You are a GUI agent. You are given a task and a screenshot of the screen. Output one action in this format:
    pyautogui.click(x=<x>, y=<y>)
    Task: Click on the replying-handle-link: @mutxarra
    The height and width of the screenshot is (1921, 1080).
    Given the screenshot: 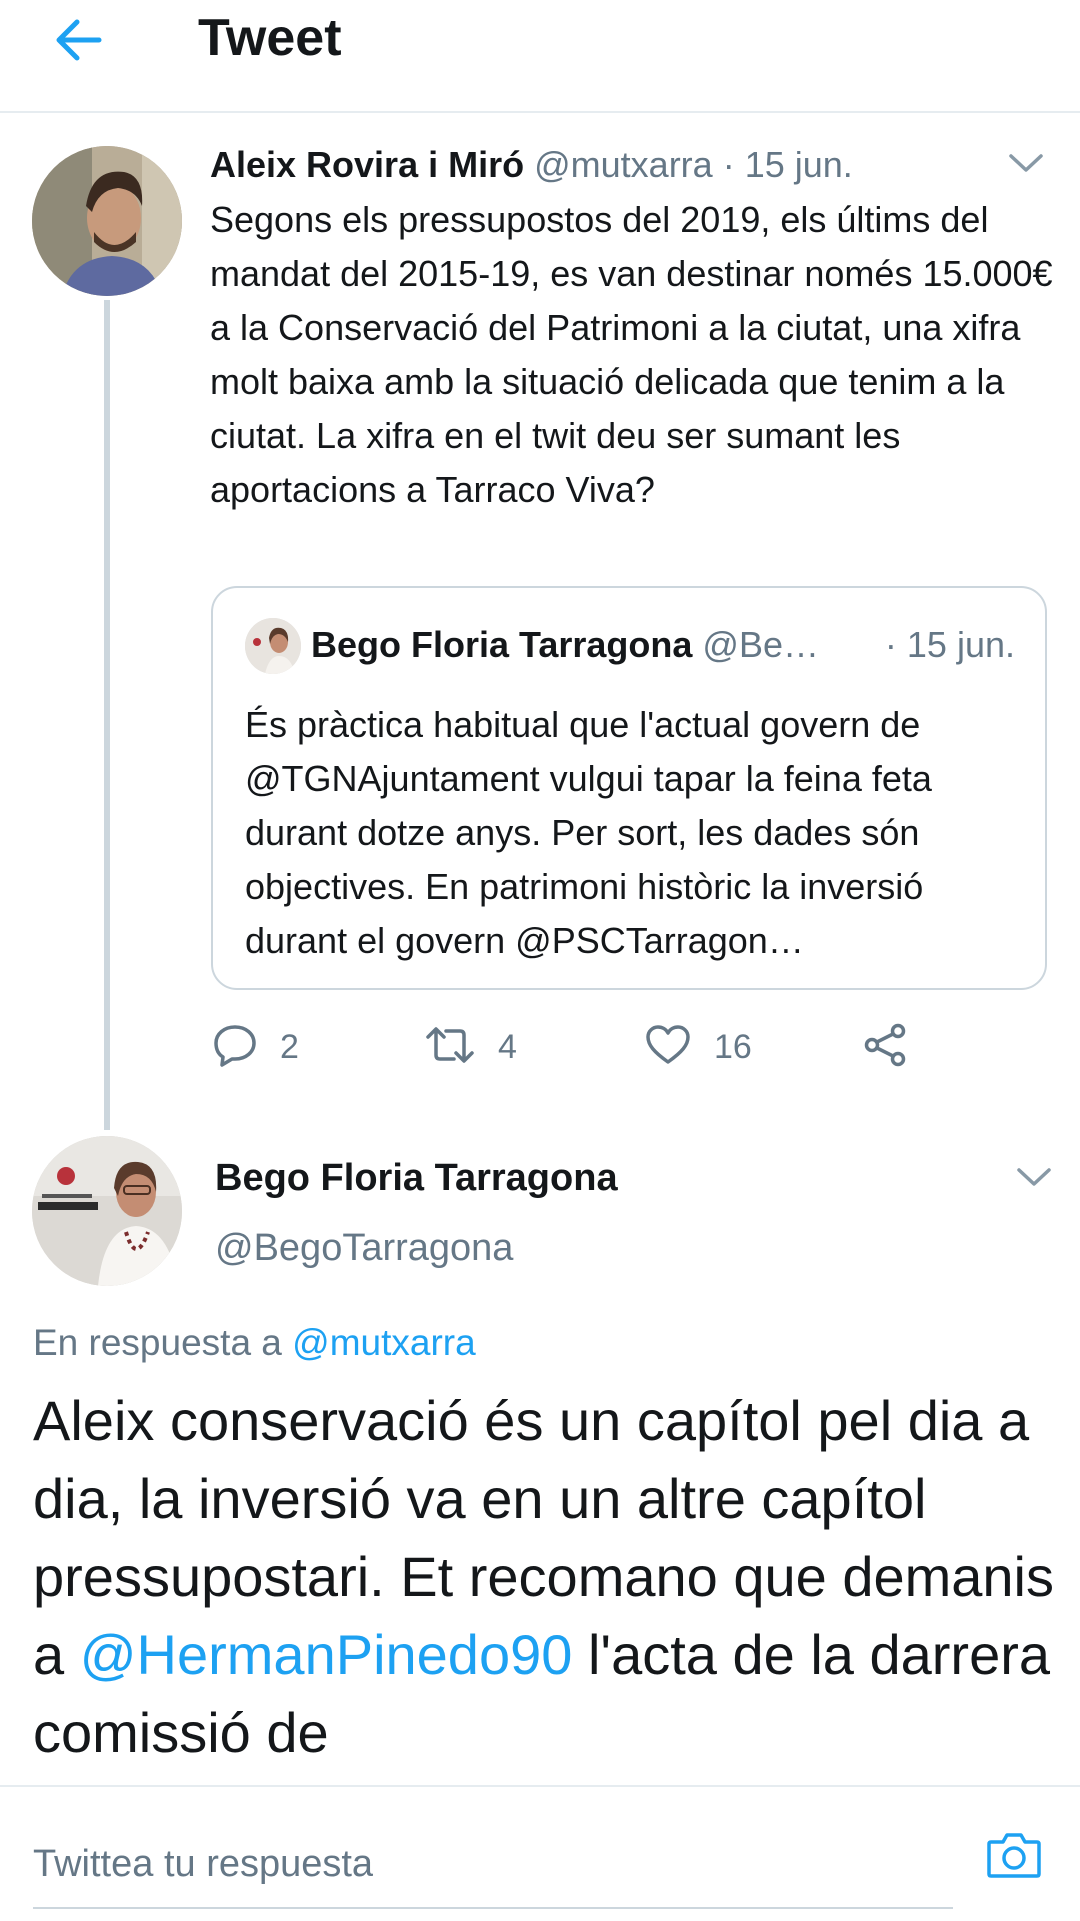 What is the action you would take?
    pyautogui.click(x=384, y=1342)
    